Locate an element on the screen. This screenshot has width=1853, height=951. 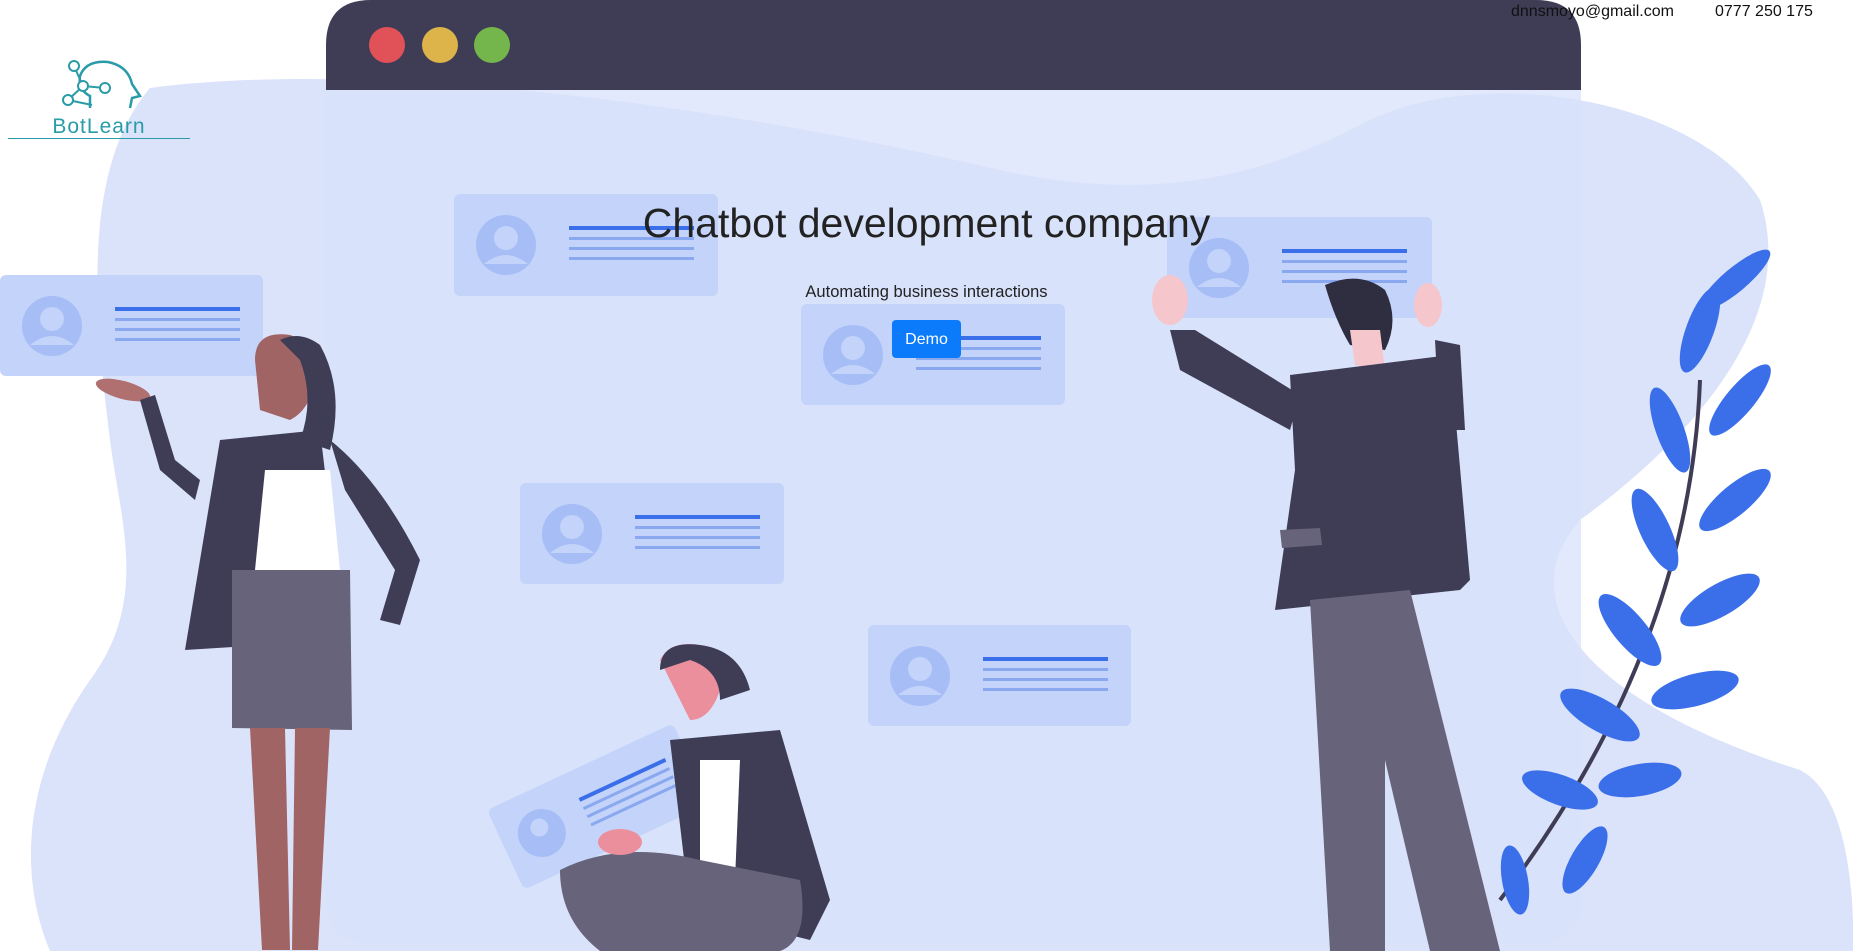
brand-name: BotLearn is located at coordinates (99, 126).